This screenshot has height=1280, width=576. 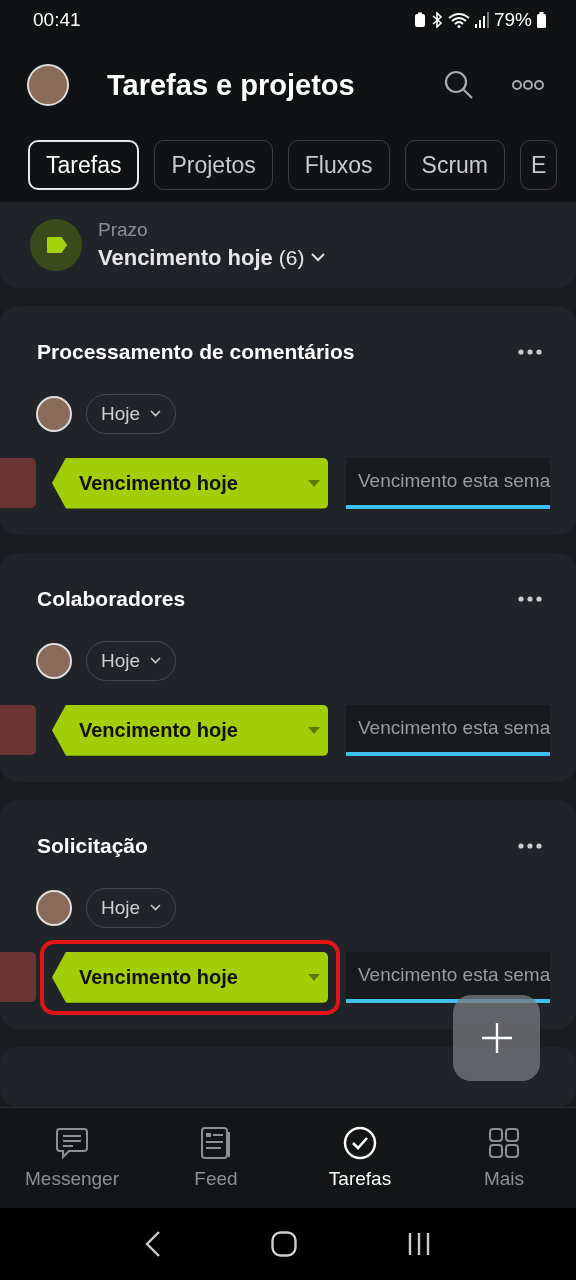 What do you see at coordinates (458, 20) in the screenshot?
I see `wifi-icon` at bounding box center [458, 20].